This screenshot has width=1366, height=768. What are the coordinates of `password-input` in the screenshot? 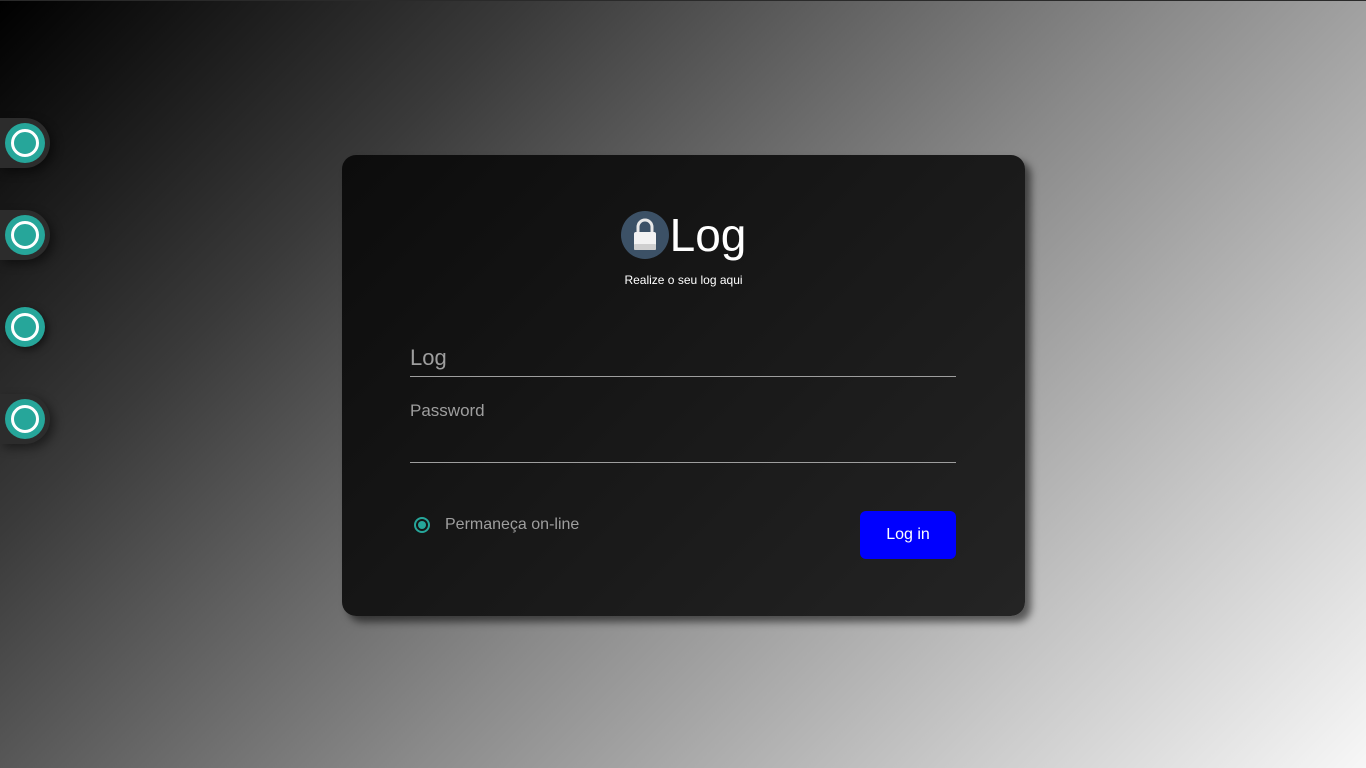 It's located at (683, 447).